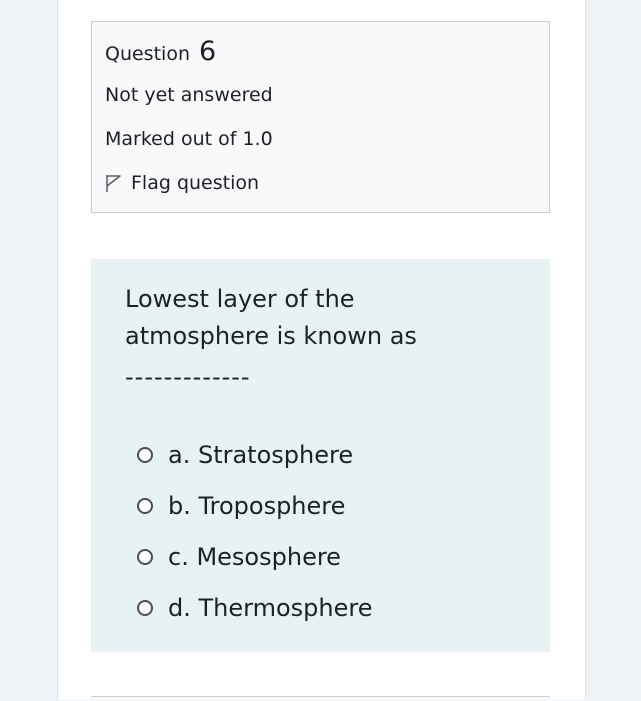 This screenshot has width=641, height=701. What do you see at coordinates (188, 377) in the screenshot?
I see `question-blank: -------------` at bounding box center [188, 377].